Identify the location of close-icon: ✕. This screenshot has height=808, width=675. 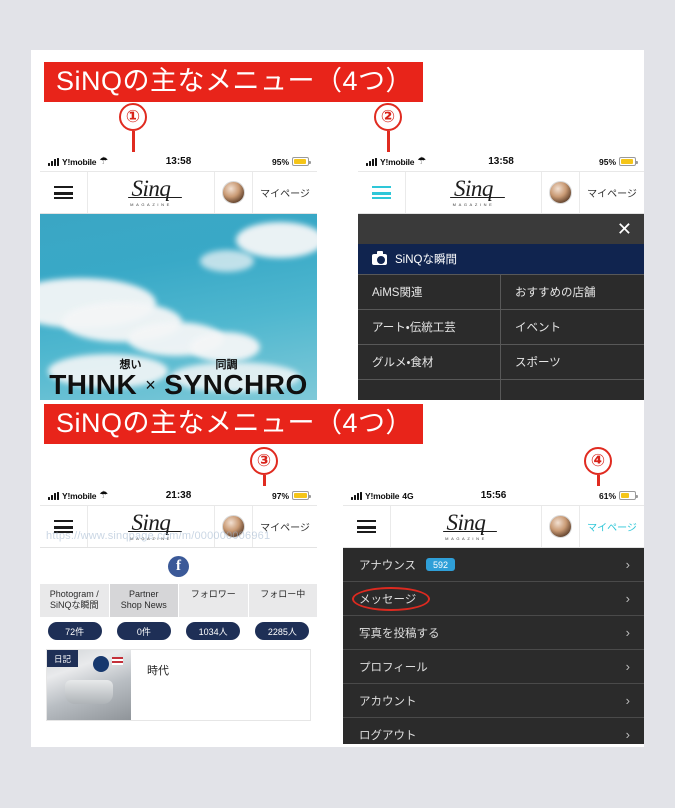
(624, 229).